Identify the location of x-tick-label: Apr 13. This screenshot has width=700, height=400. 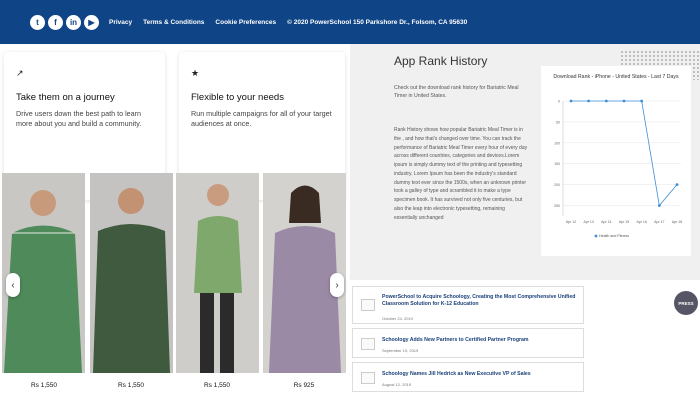
(589, 222).